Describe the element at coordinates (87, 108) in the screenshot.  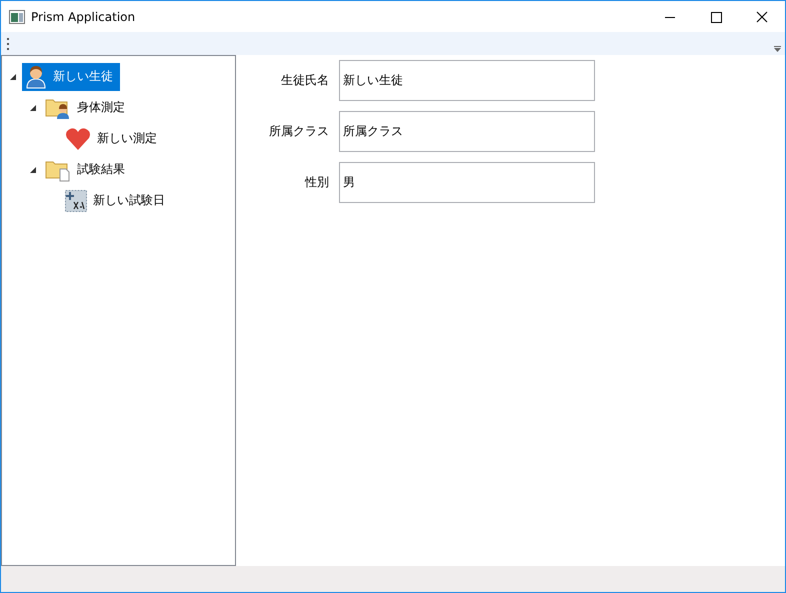
I see `tree-item: 身体測定` at that location.